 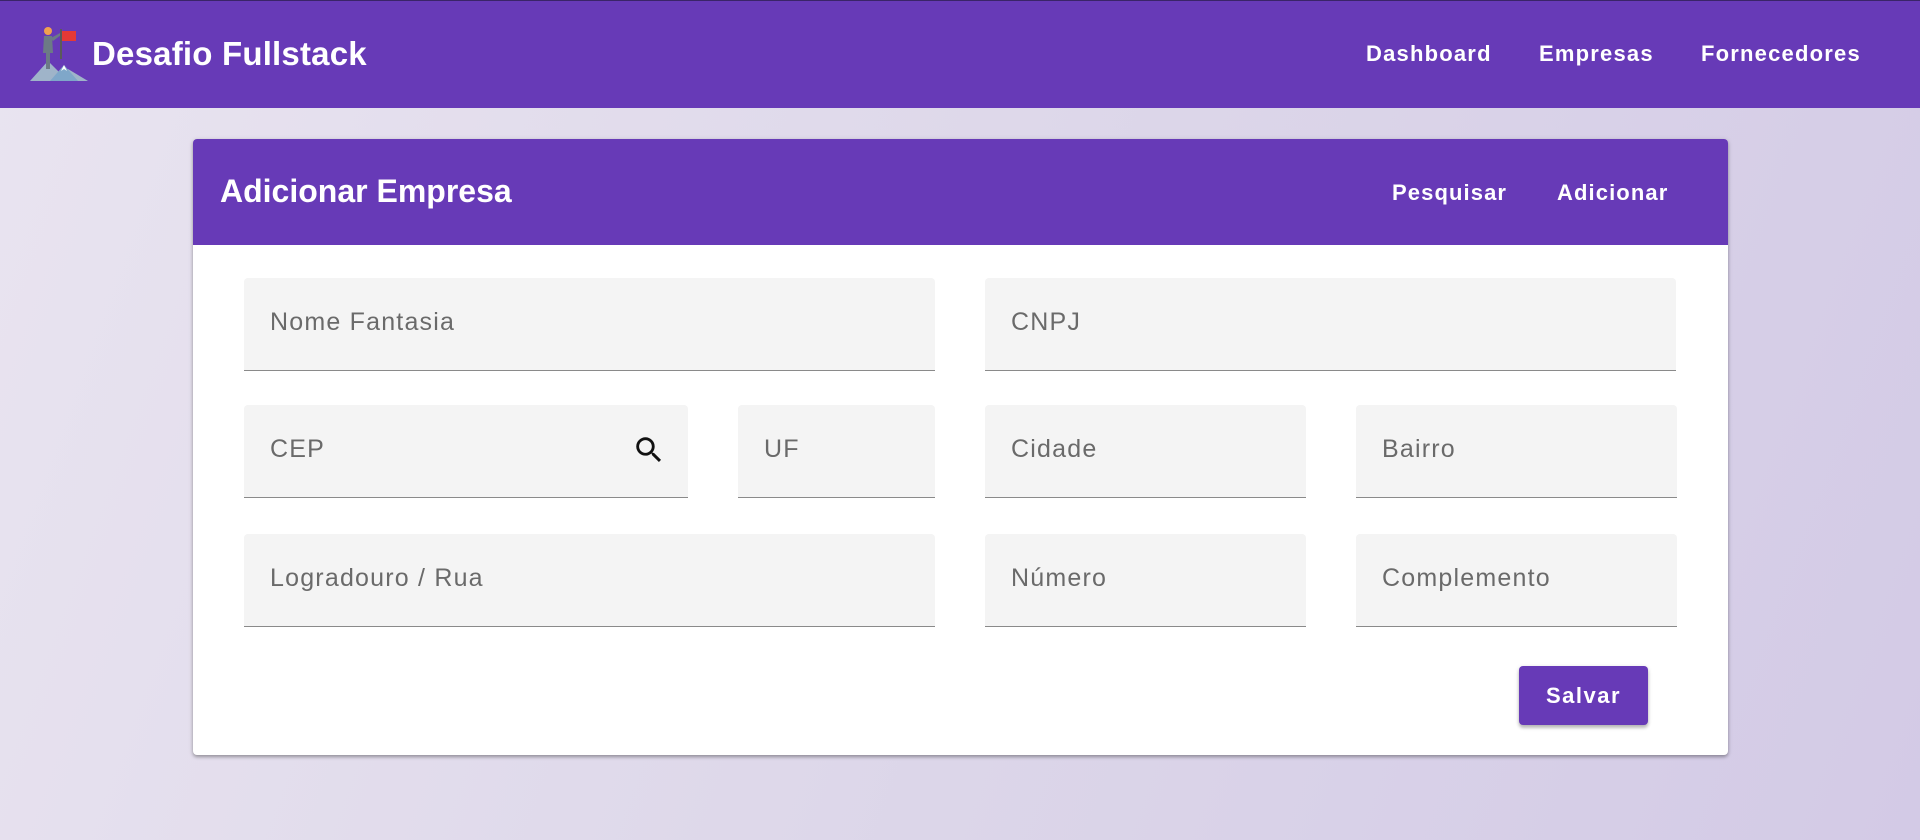 What do you see at coordinates (649, 450) in the screenshot?
I see `search-icon` at bounding box center [649, 450].